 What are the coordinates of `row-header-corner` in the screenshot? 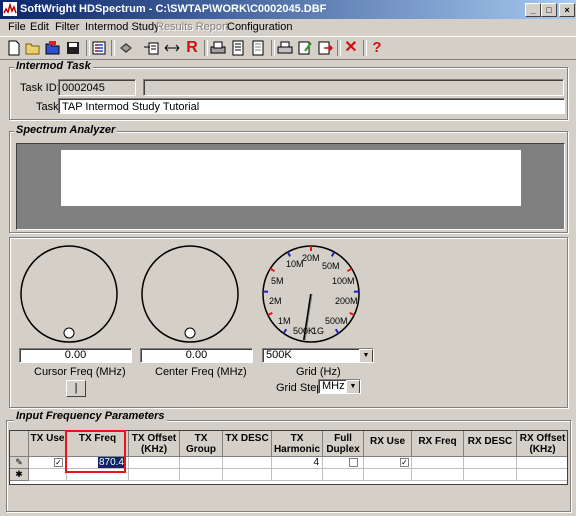 It's located at (19, 444).